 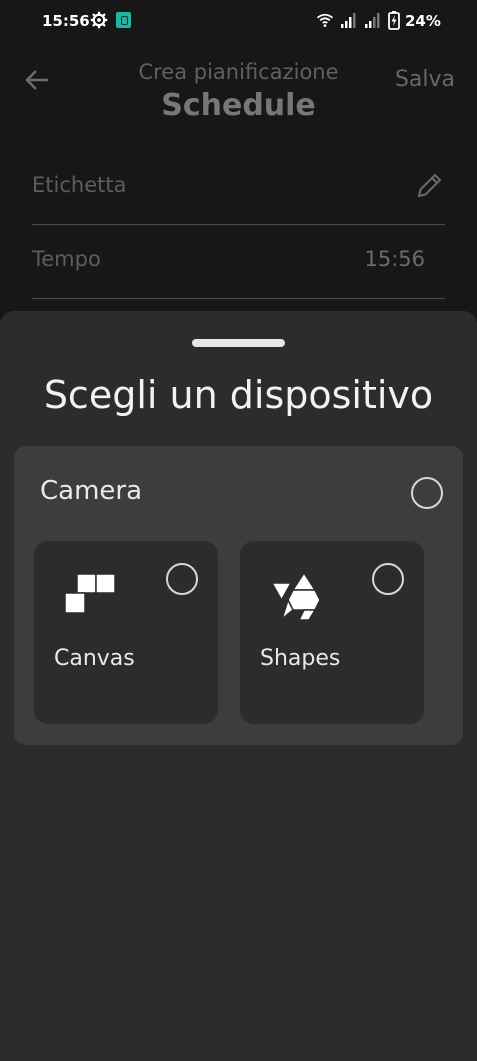 I want to click on app-notification-icon, so click(x=123, y=20).